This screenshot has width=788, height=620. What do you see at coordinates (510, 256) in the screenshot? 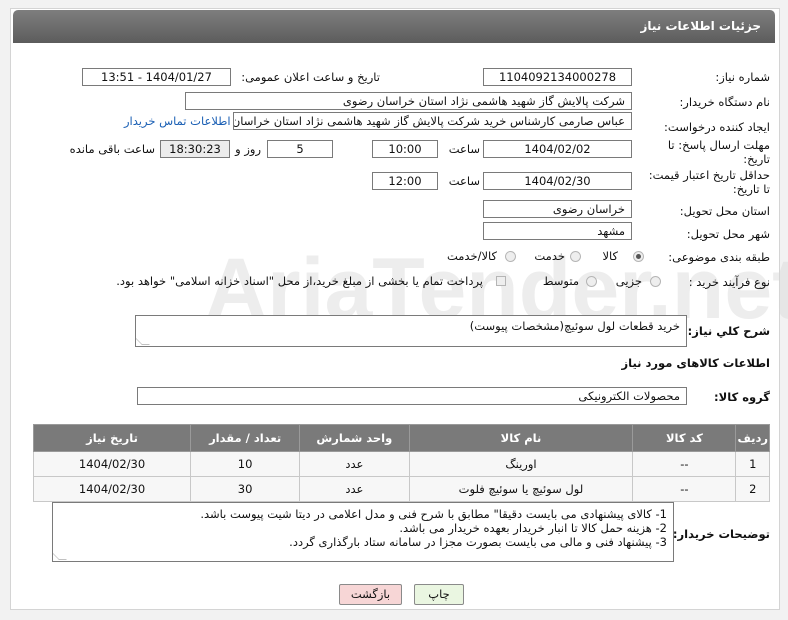
I see `category-radio-goods-service` at bounding box center [510, 256].